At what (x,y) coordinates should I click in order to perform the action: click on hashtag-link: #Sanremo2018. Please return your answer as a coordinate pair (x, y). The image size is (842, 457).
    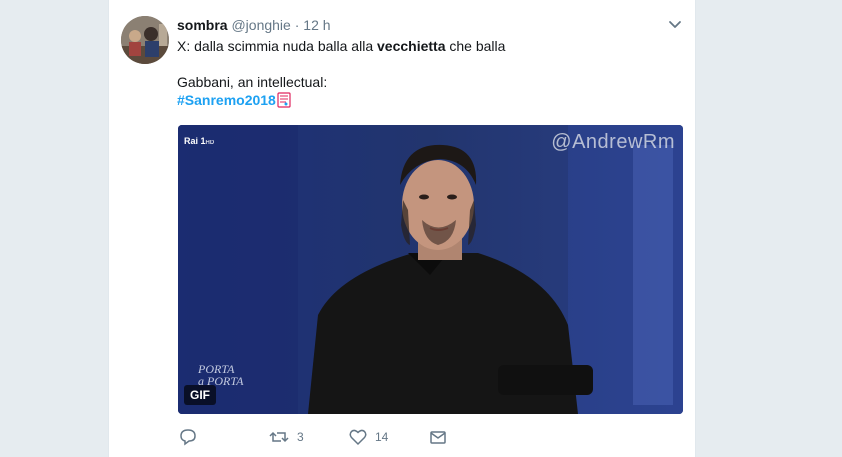
    Looking at the image, I should click on (226, 100).